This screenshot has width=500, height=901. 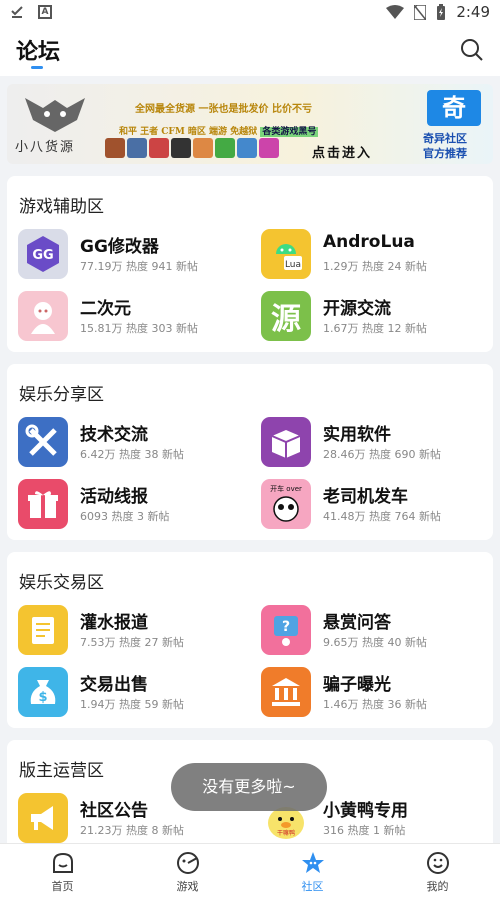 I want to click on qi-community-logo: 奇, so click(x=454, y=108).